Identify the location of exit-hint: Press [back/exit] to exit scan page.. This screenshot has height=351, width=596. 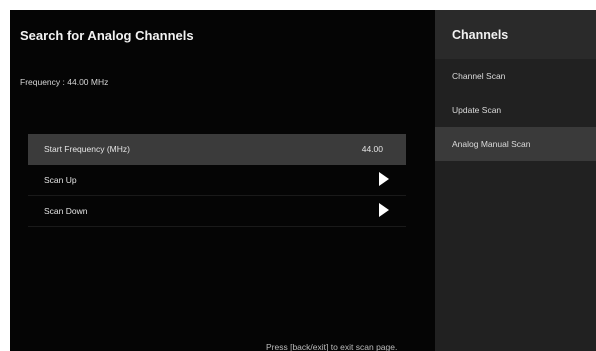
(332, 346).